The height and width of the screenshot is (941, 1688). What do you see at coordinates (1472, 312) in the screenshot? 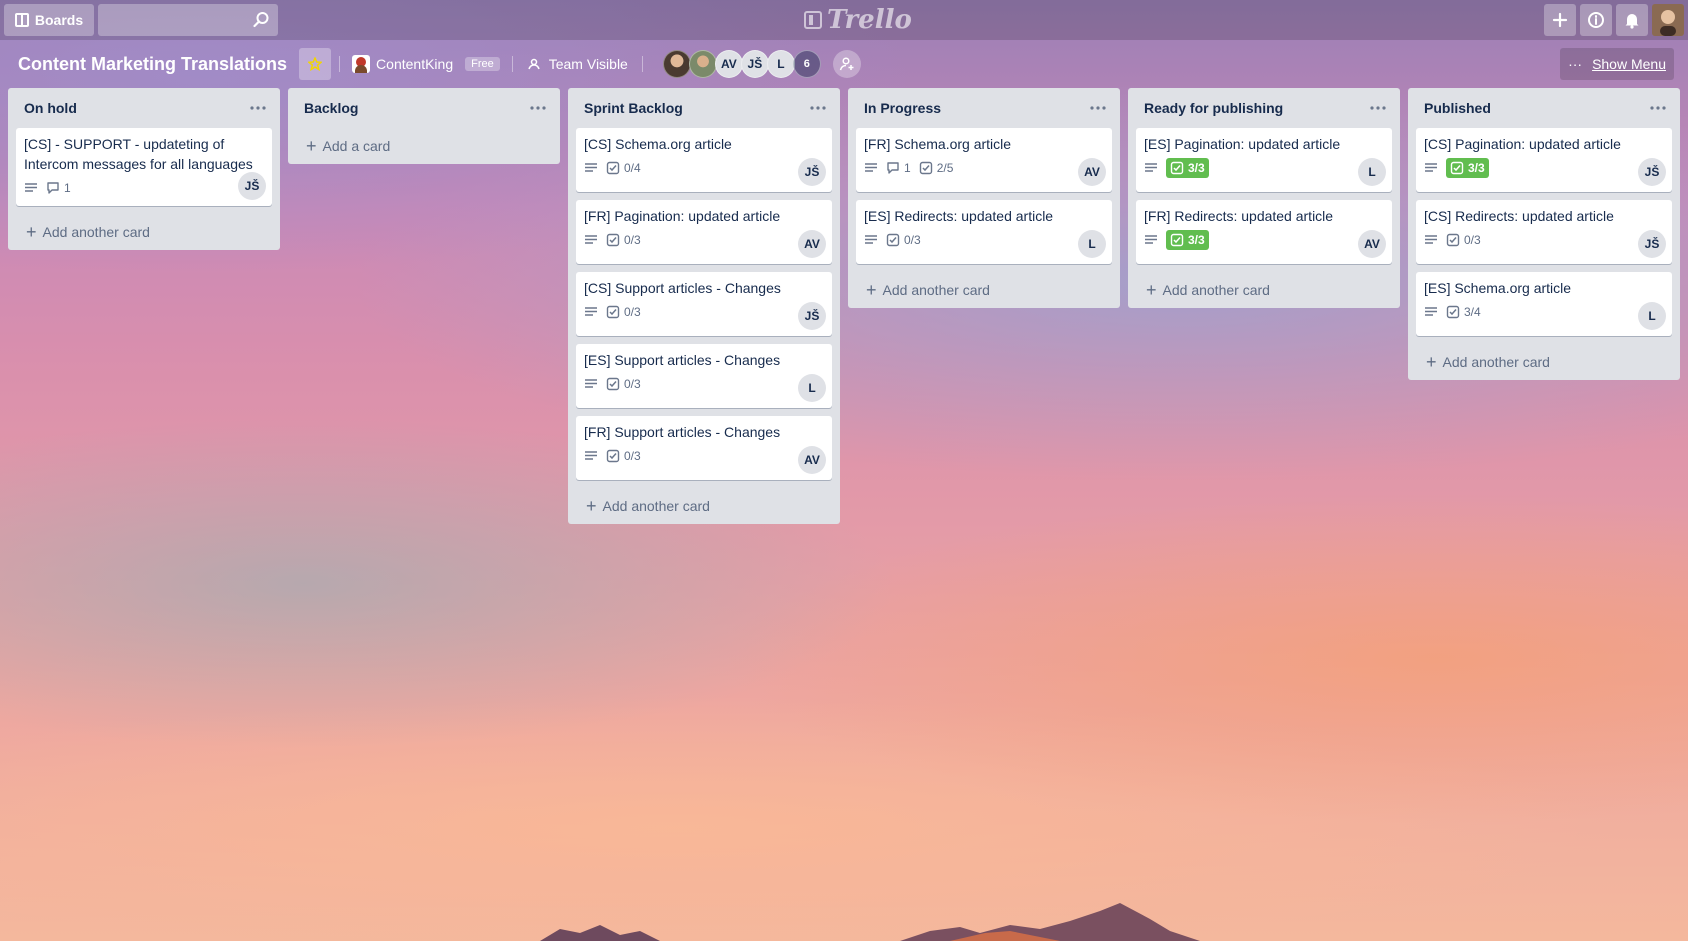
I see `checklist-count: 3/4` at bounding box center [1472, 312].